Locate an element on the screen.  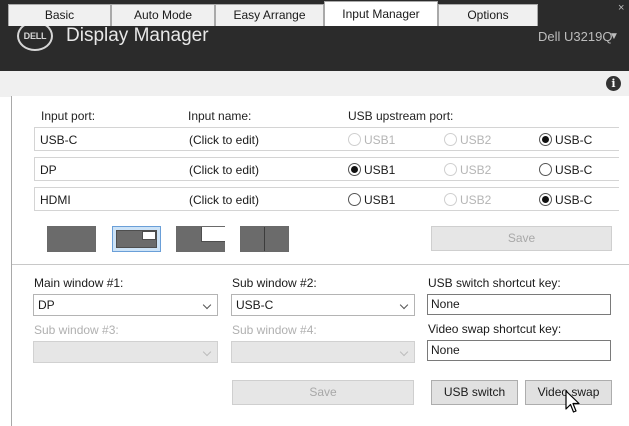
header-input-name: Input name: is located at coordinates (220, 116).